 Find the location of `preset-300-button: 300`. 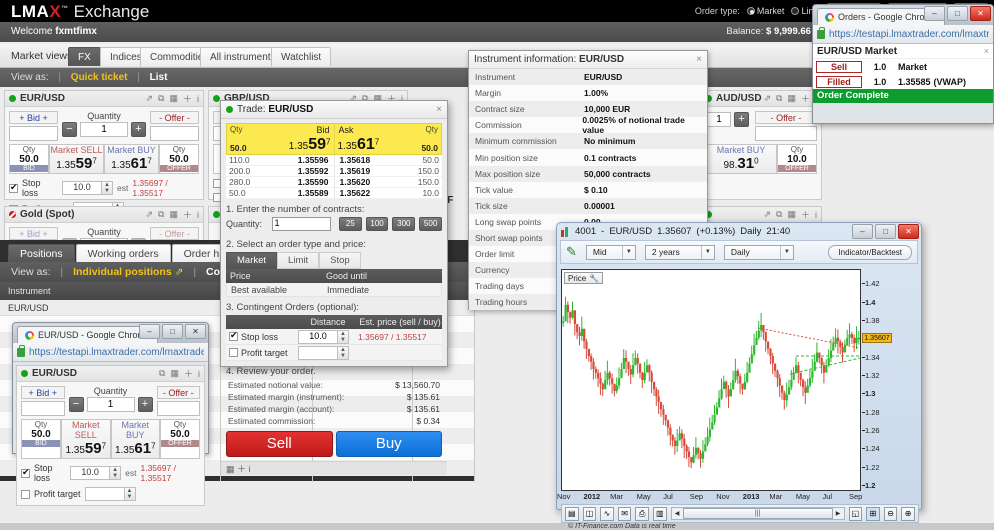

preset-300-button: 300 is located at coordinates (404, 224).